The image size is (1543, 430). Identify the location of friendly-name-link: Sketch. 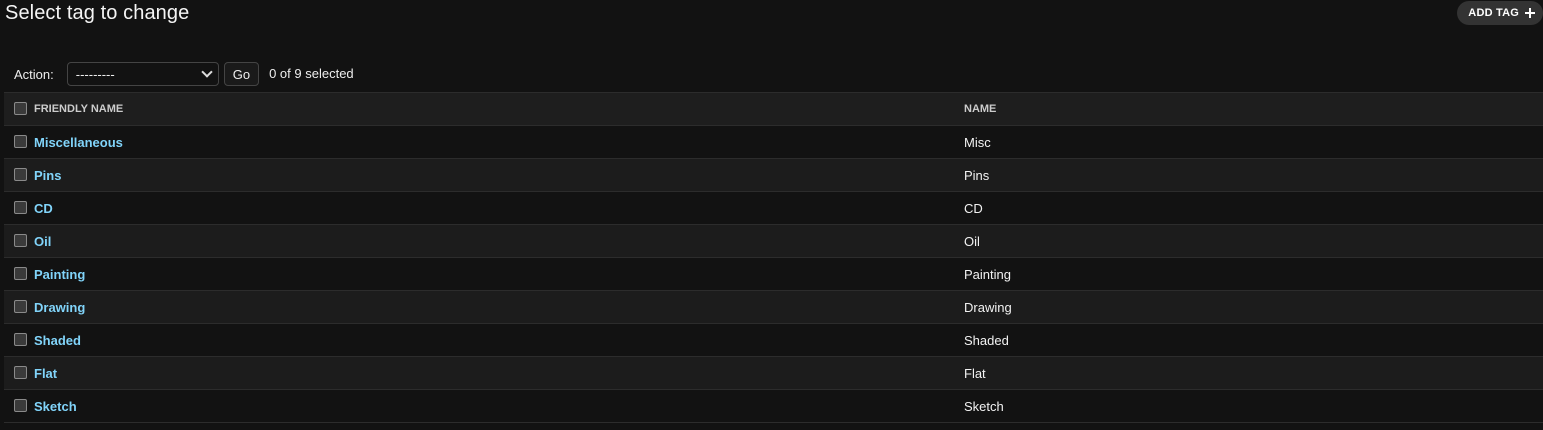
(55, 406).